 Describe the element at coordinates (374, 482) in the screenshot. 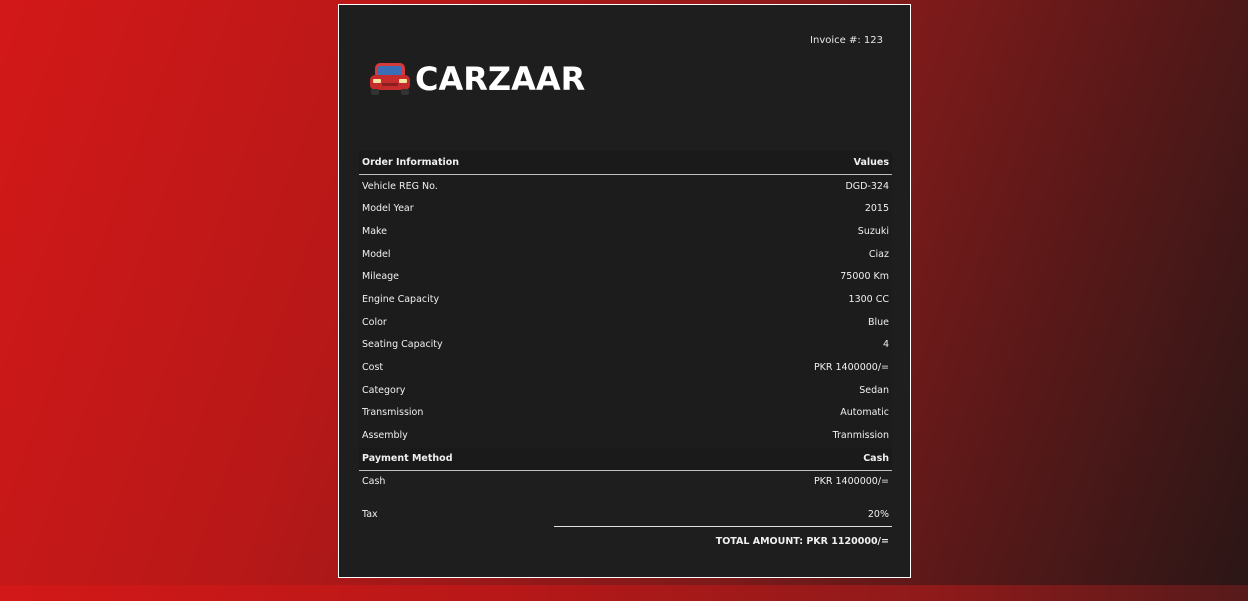

I see `row-label: Cash` at that location.